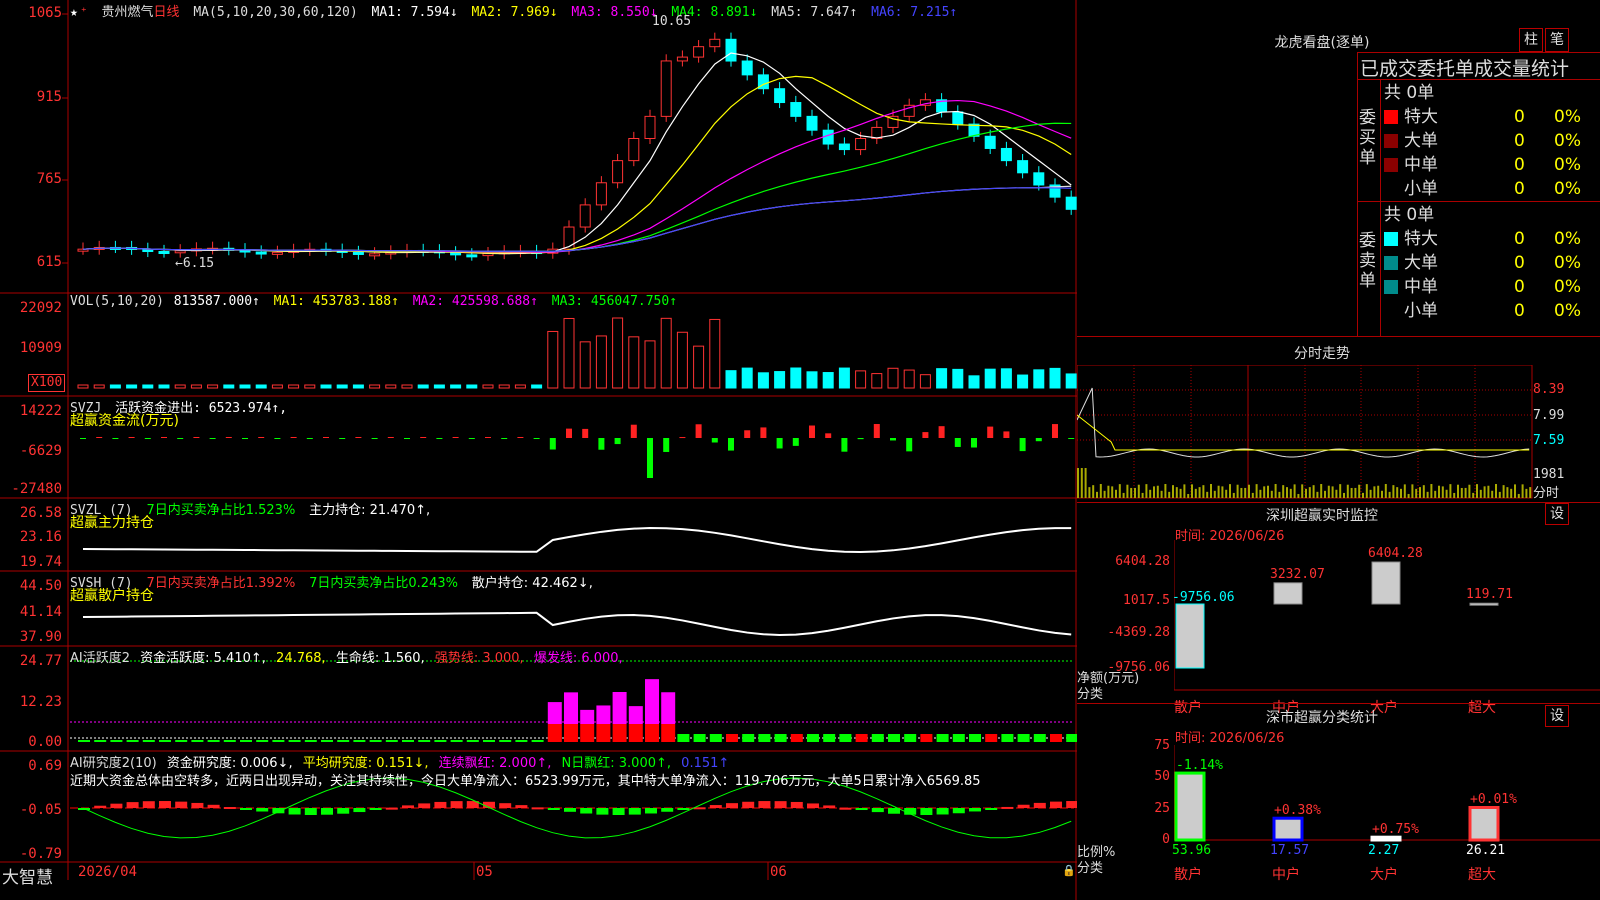  Describe the element at coordinates (1384, 875) in the screenshot. I see `classify-category-label: 大户` at that location.